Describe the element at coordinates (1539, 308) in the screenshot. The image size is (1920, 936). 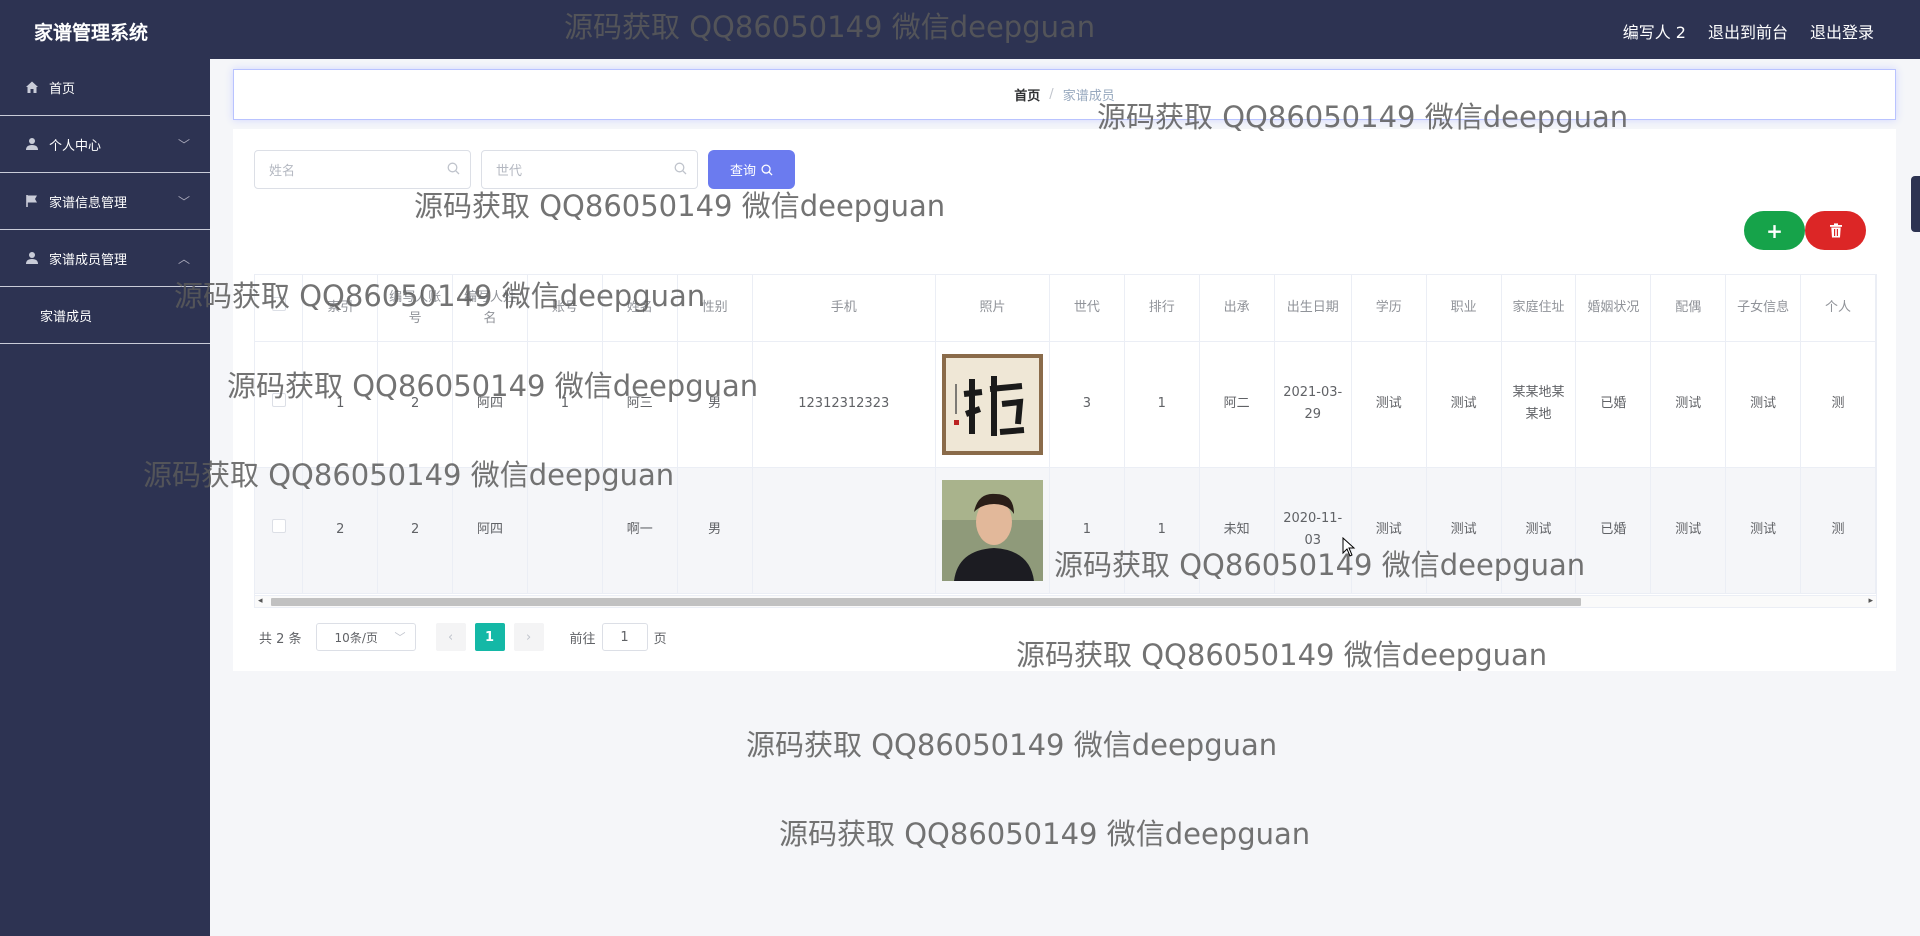
I see `column-header: 家庭住址` at that location.